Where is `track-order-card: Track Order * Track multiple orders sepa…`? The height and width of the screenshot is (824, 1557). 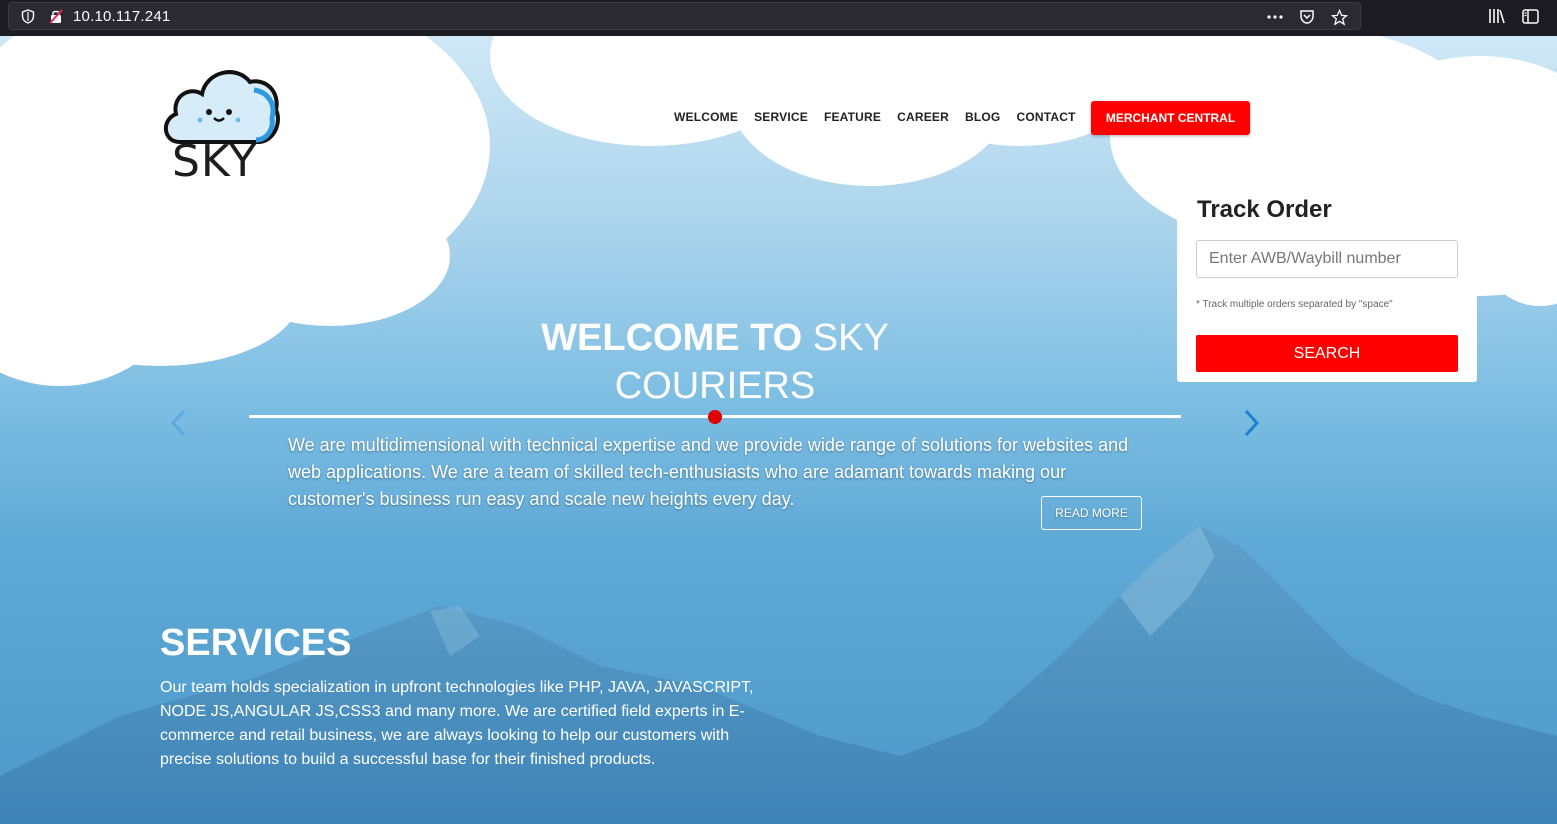 track-order-card: Track Order * Track multiple orders sepa… is located at coordinates (1327, 283).